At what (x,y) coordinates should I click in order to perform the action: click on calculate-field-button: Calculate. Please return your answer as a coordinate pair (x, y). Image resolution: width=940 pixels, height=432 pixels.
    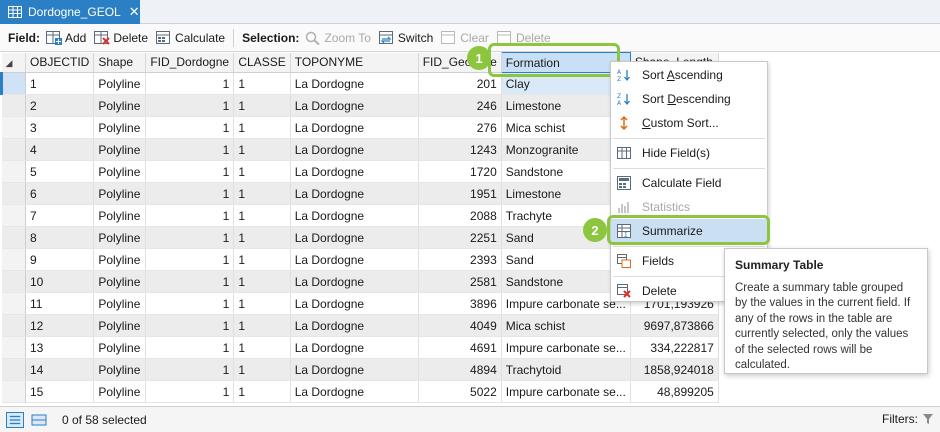
    Looking at the image, I should click on (190, 37).